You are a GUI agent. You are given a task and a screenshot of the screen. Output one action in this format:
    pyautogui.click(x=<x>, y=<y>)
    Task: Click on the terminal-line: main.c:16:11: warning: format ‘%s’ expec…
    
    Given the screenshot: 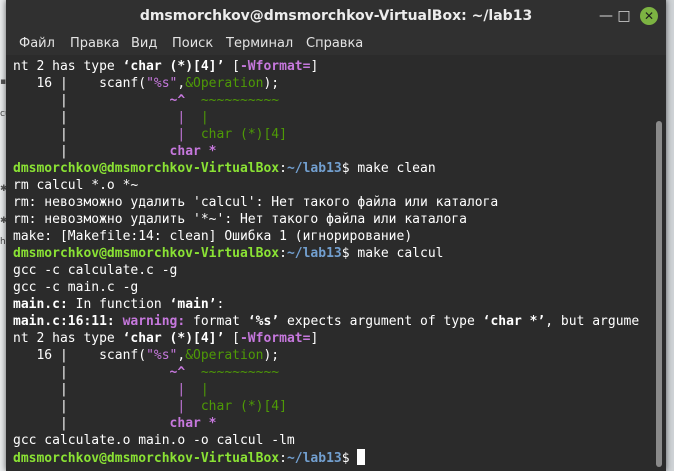 What is the action you would take?
    pyautogui.click(x=326, y=321)
    